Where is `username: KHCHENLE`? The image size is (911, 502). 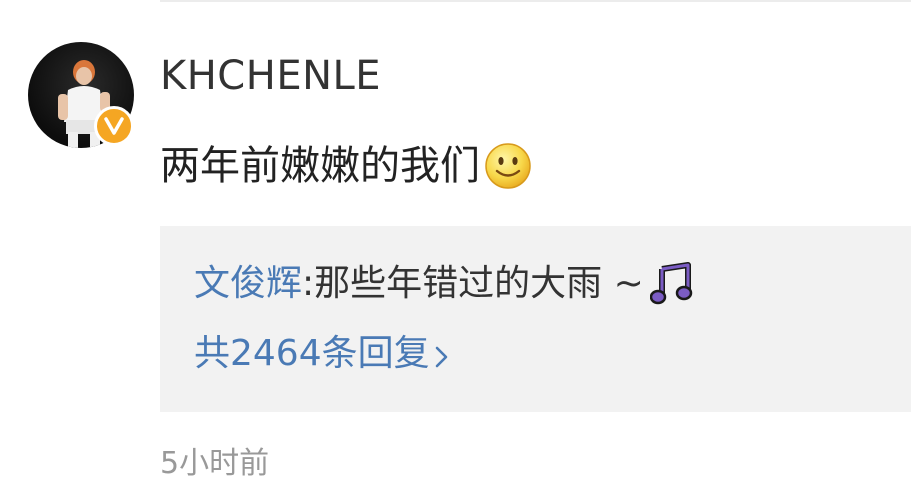 username: KHCHENLE is located at coordinates (270, 76).